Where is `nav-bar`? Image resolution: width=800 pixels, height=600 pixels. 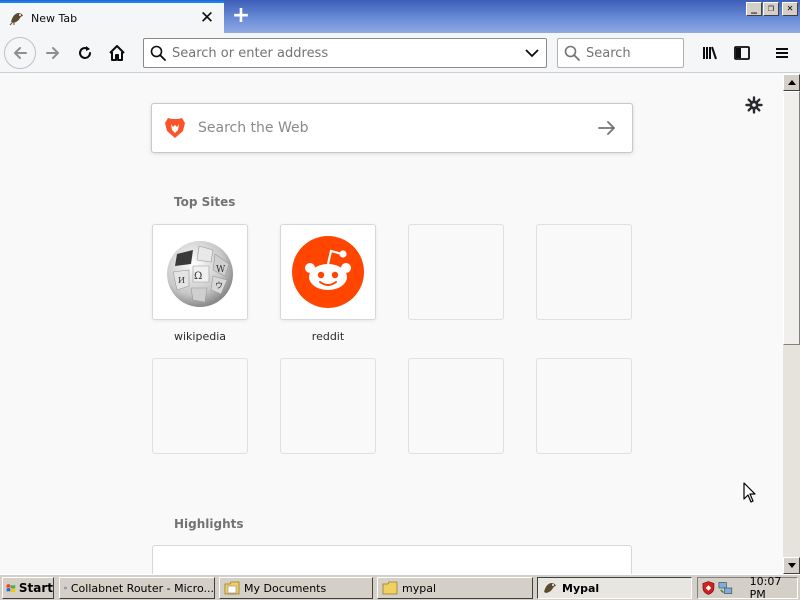 nav-bar is located at coordinates (400, 53).